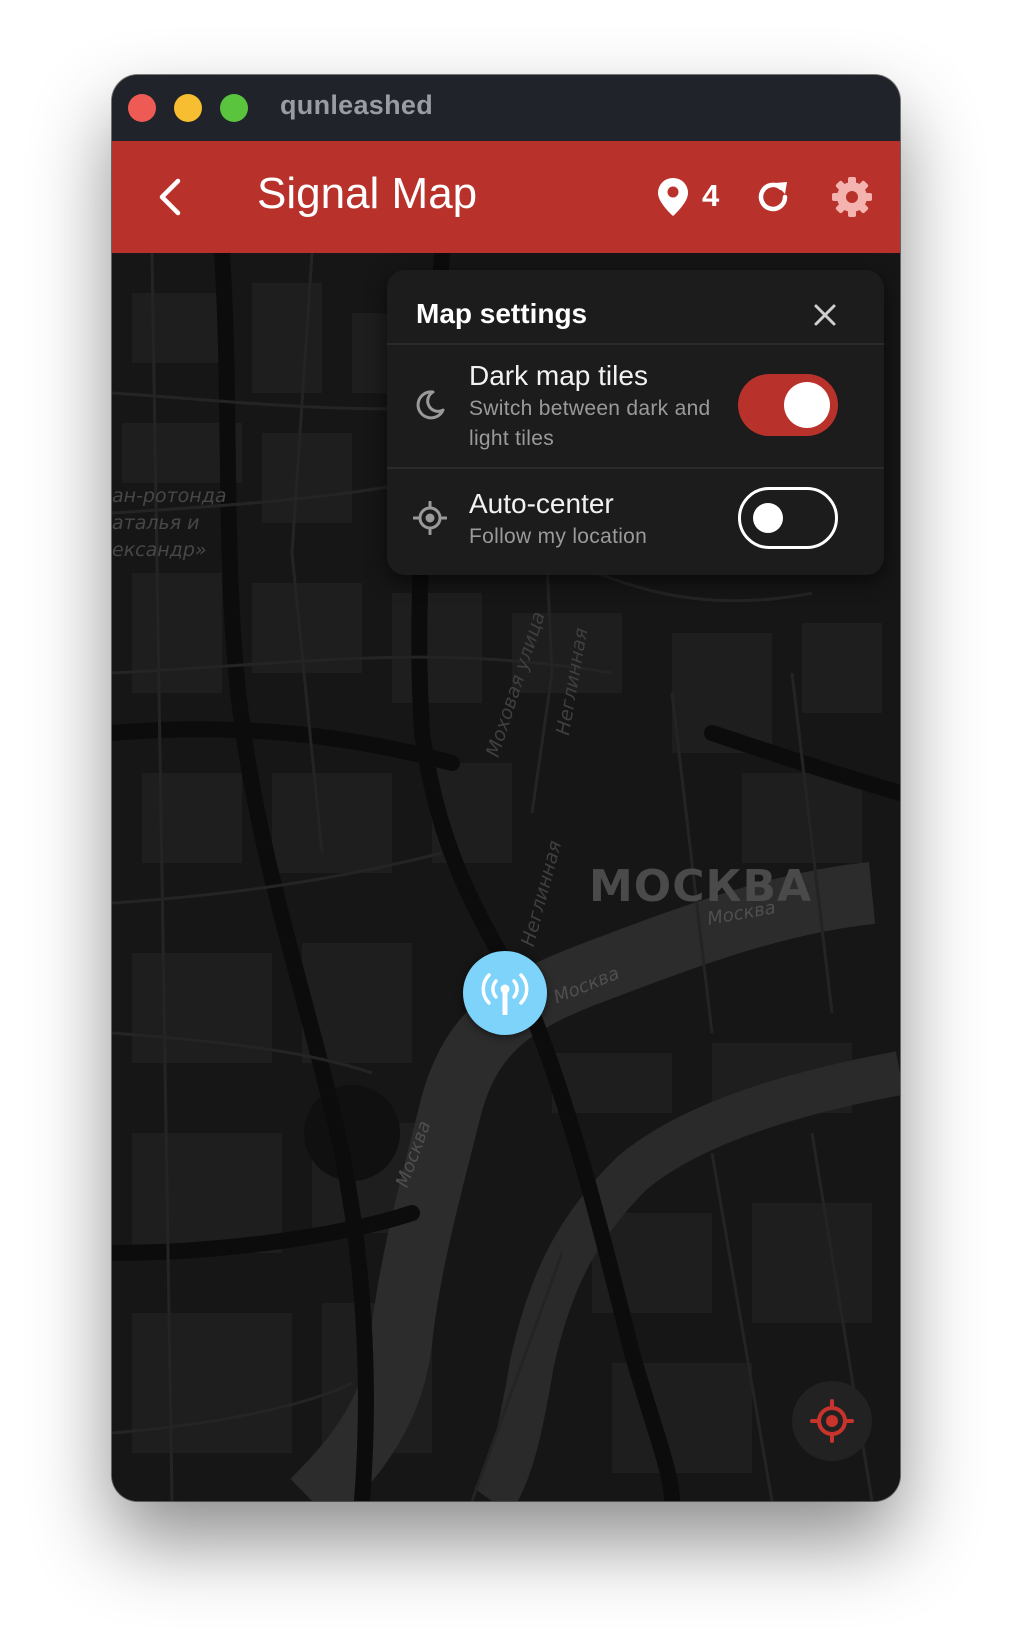  I want to click on signal-marker, so click(505, 993).